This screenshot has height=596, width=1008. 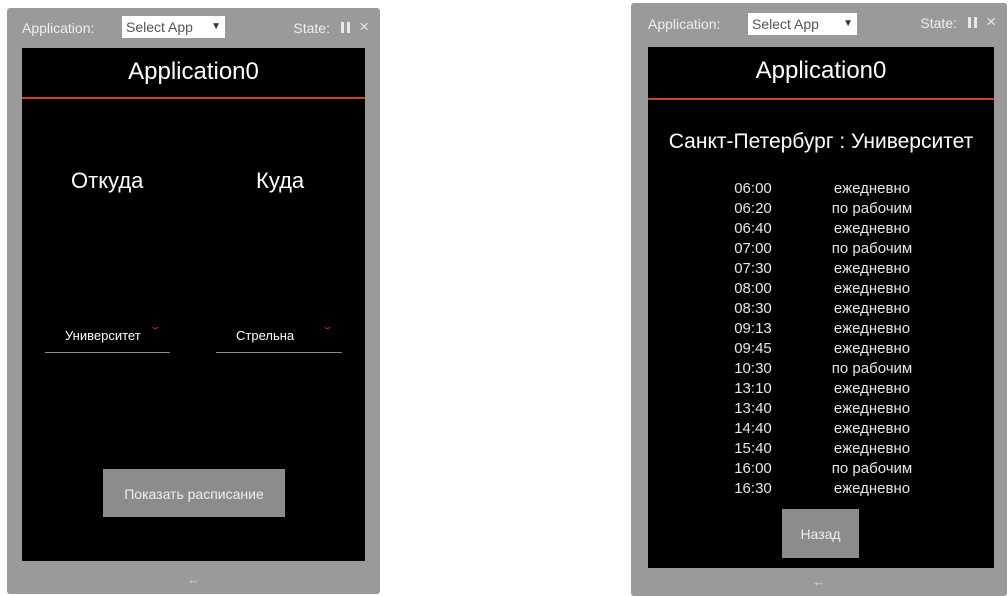 What do you see at coordinates (821, 389) in the screenshot?
I see `schedule-row: 13:10 ежедневно` at bounding box center [821, 389].